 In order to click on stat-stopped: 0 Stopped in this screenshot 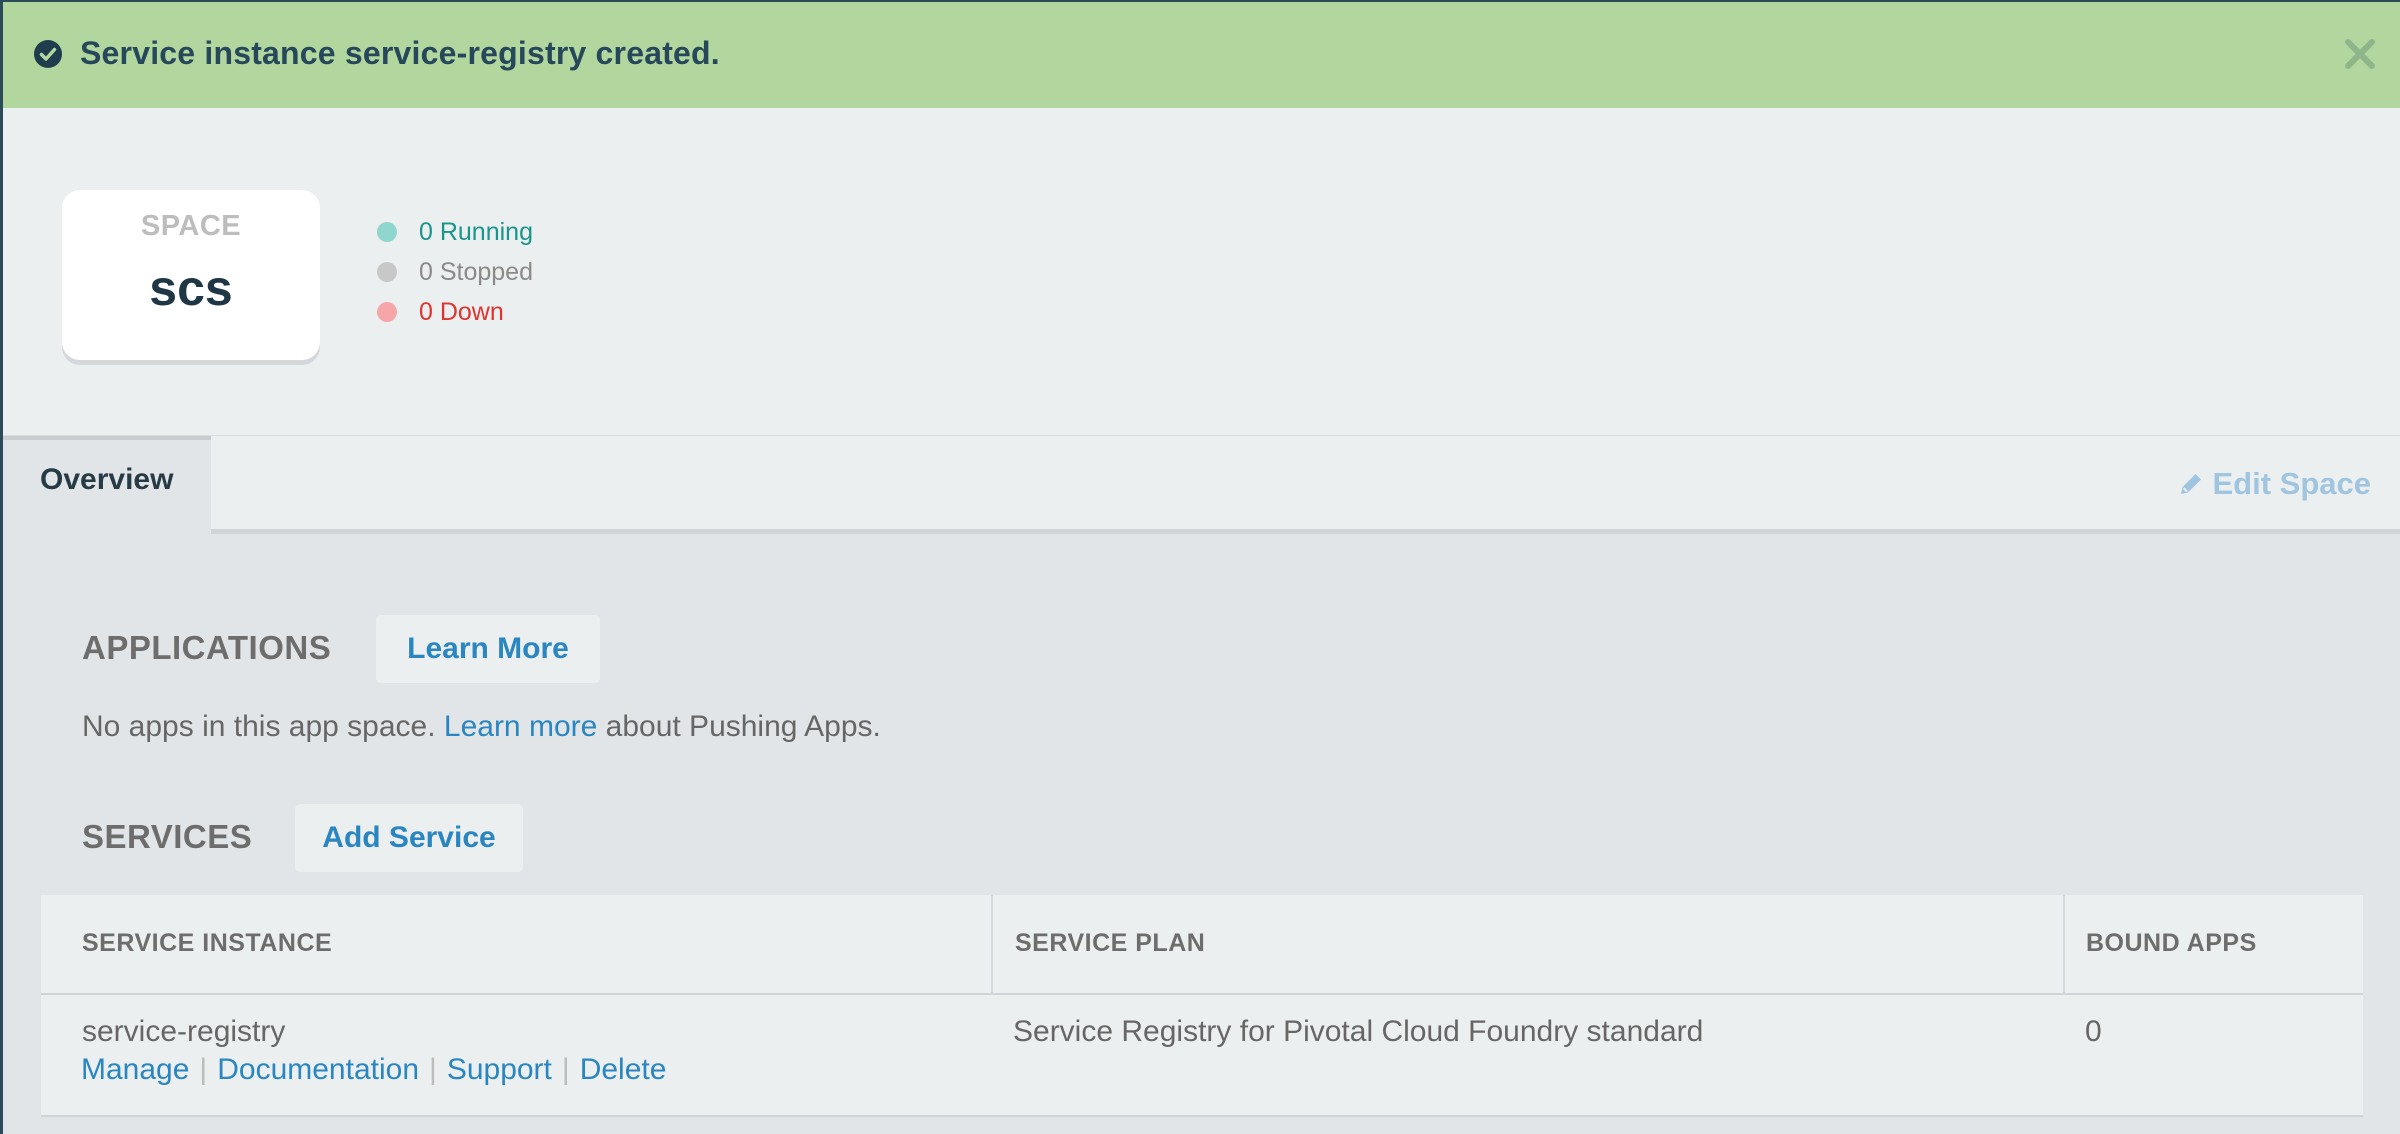, I will do `click(455, 272)`.